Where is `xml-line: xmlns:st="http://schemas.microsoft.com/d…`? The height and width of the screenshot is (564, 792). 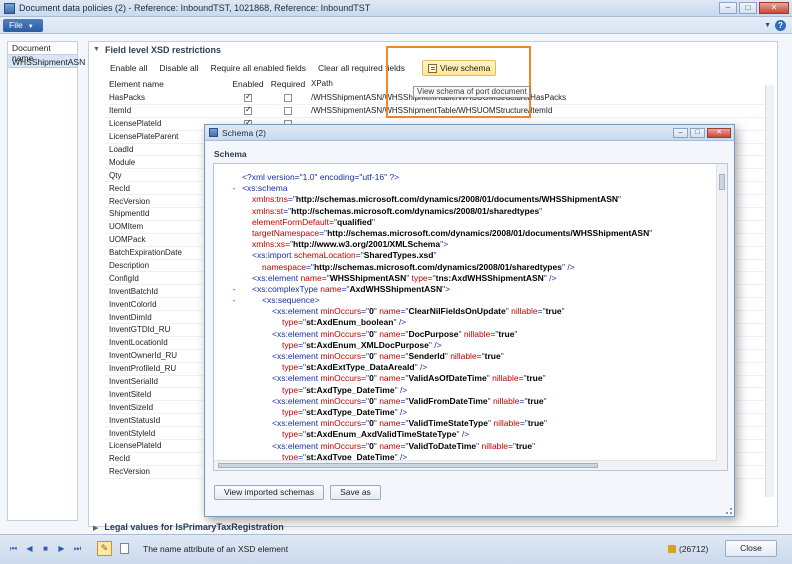
xml-line: xmlns:st="http://schemas.microsoft.com/d… is located at coordinates (433, 211).